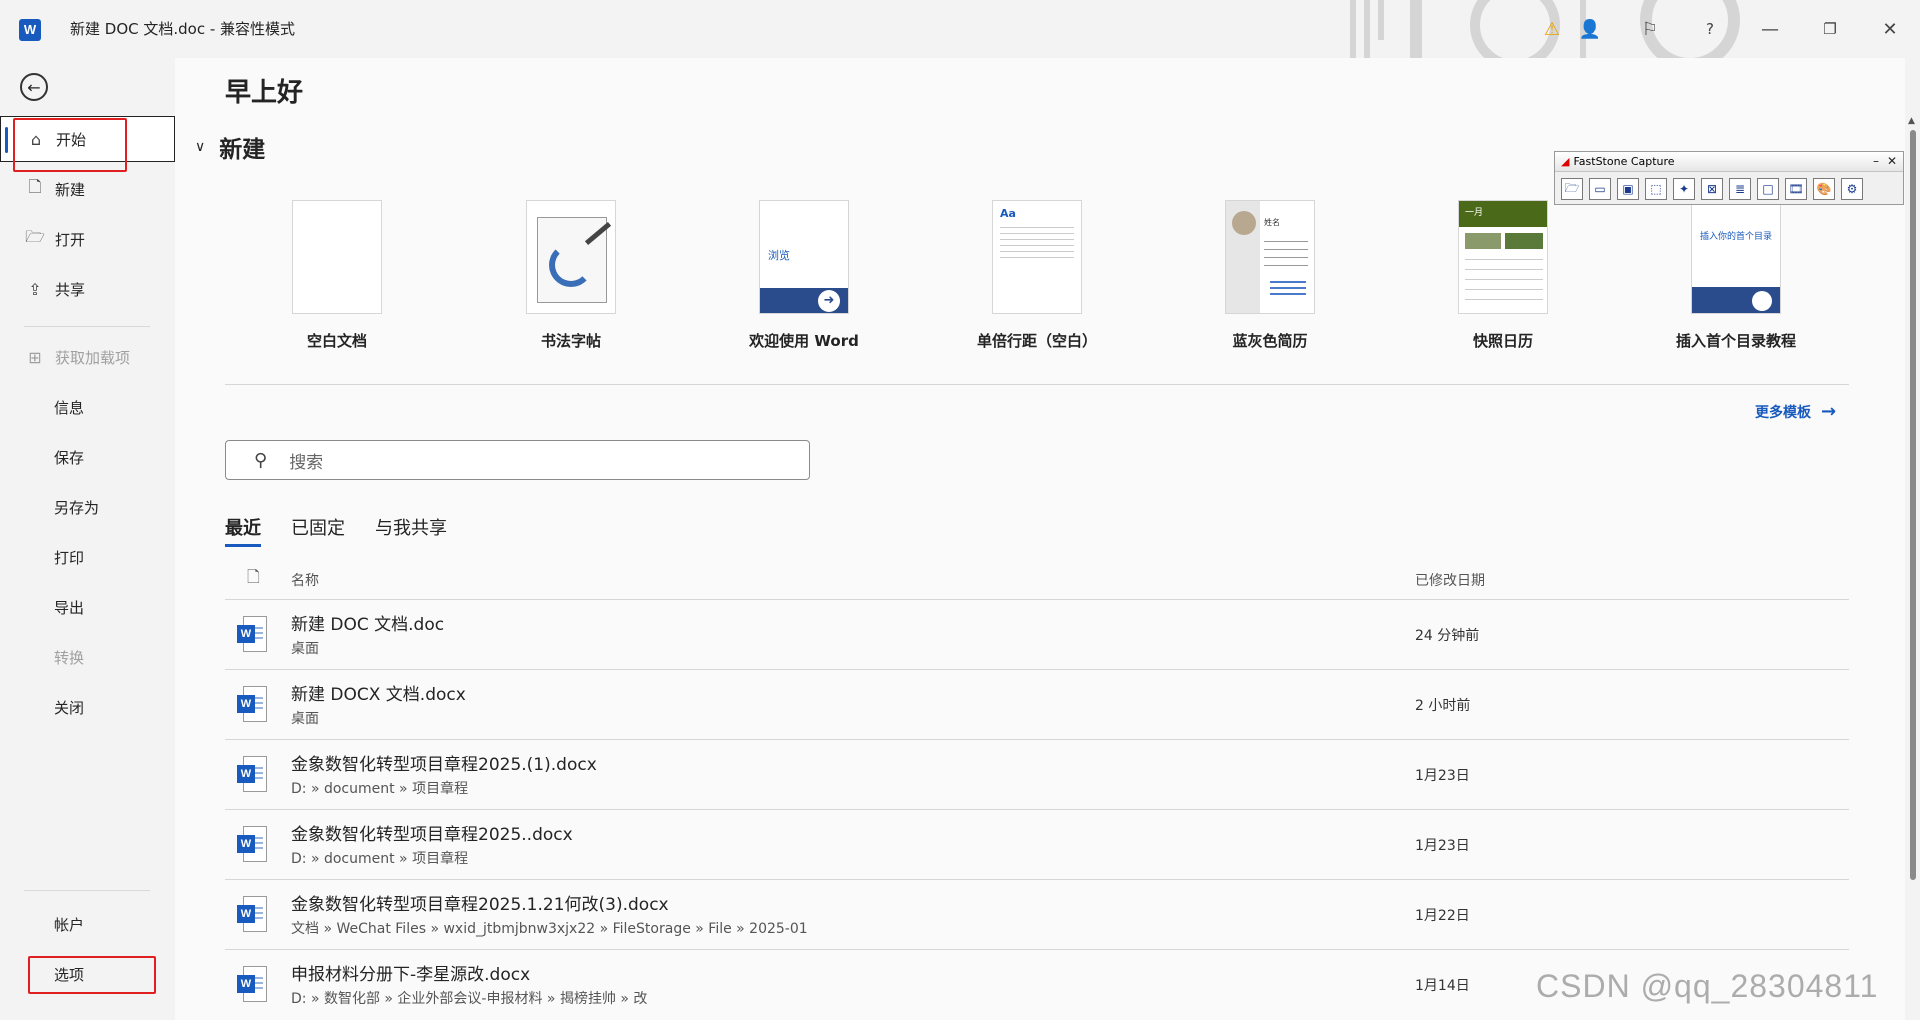 The image size is (1920, 1020). I want to click on capture-scrolling-icon: ≣, so click(1740, 189).